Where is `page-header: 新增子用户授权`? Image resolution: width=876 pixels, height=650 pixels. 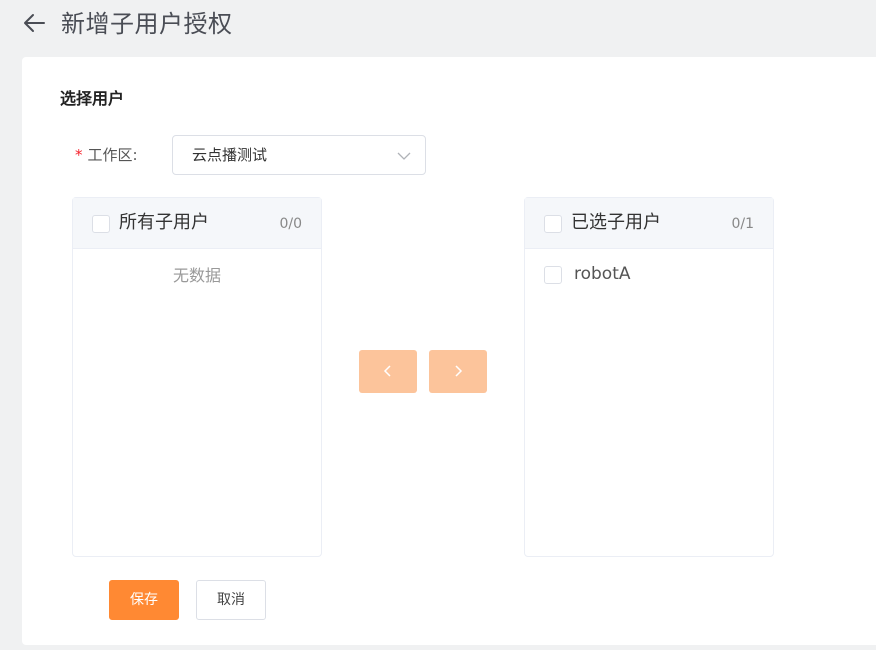
page-header: 新增子用户授权 is located at coordinates (438, 25).